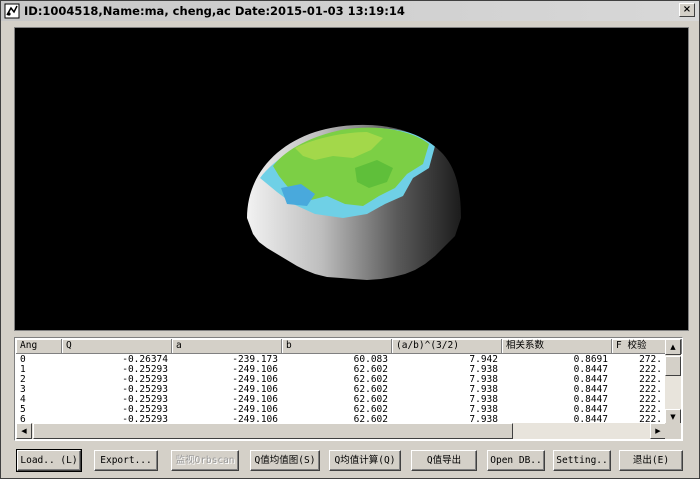 This screenshot has width=700, height=479. Describe the element at coordinates (673, 431) in the screenshot. I see `scrollbar-corner` at that location.